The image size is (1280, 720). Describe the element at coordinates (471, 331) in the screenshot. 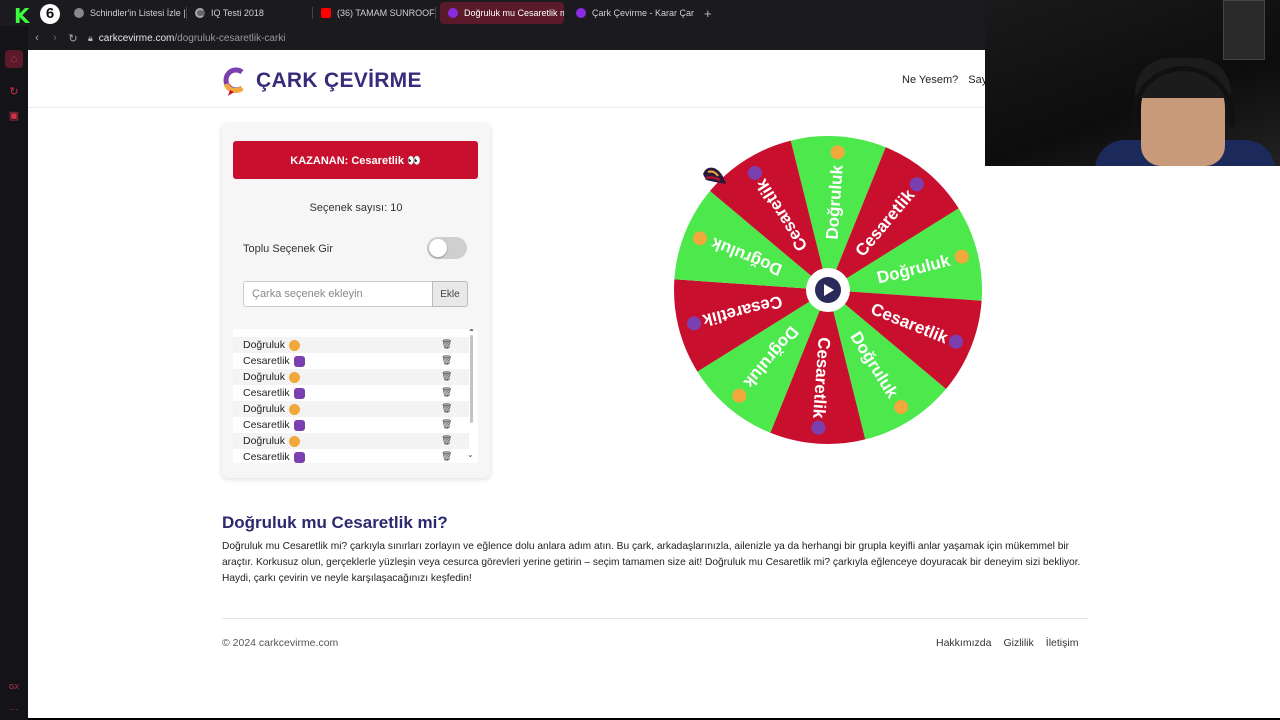

I see `scroll-up-icon: ▲` at that location.